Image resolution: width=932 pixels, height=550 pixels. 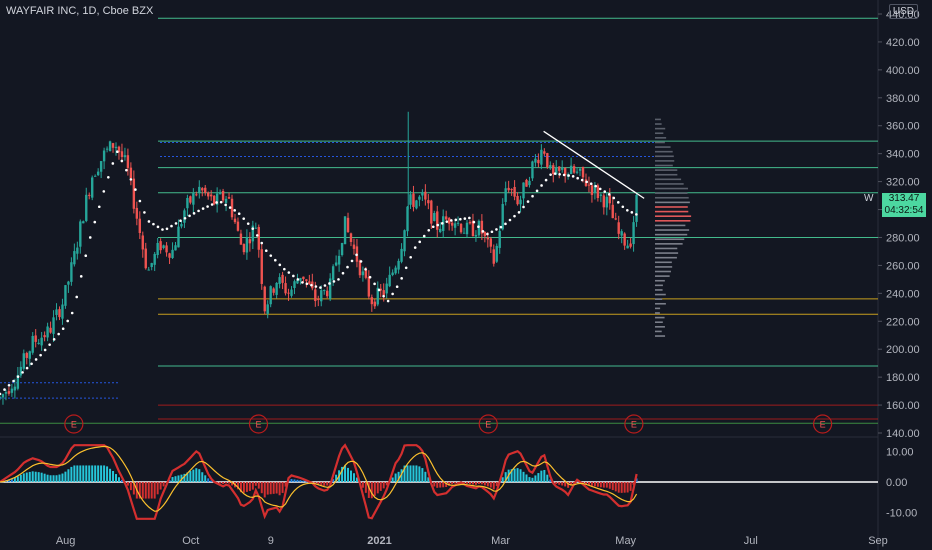 I want to click on time-tick: Oct, so click(x=190, y=541).